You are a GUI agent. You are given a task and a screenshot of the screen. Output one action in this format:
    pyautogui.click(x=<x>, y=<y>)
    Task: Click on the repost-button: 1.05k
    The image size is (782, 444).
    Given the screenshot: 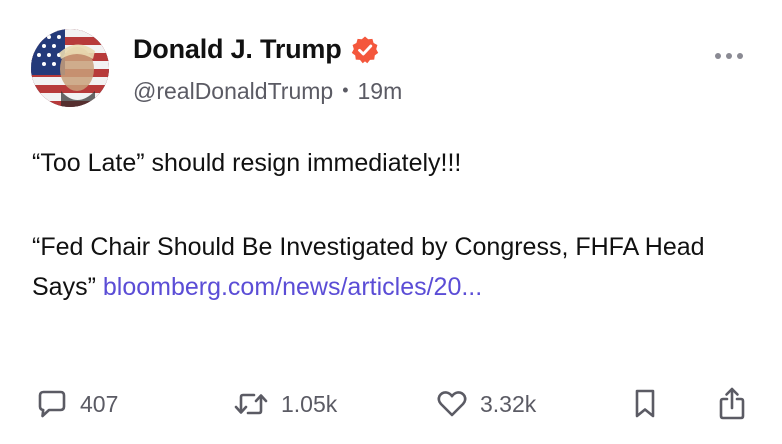 What is the action you would take?
    pyautogui.click(x=284, y=404)
    